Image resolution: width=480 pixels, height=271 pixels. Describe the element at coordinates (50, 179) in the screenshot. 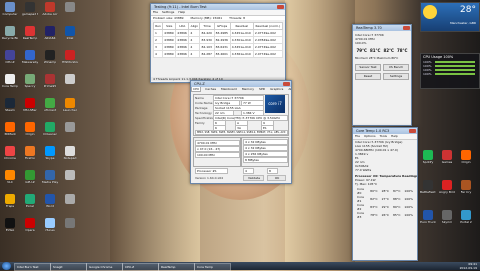

I see `desktop-icon: Media Player` at that location.